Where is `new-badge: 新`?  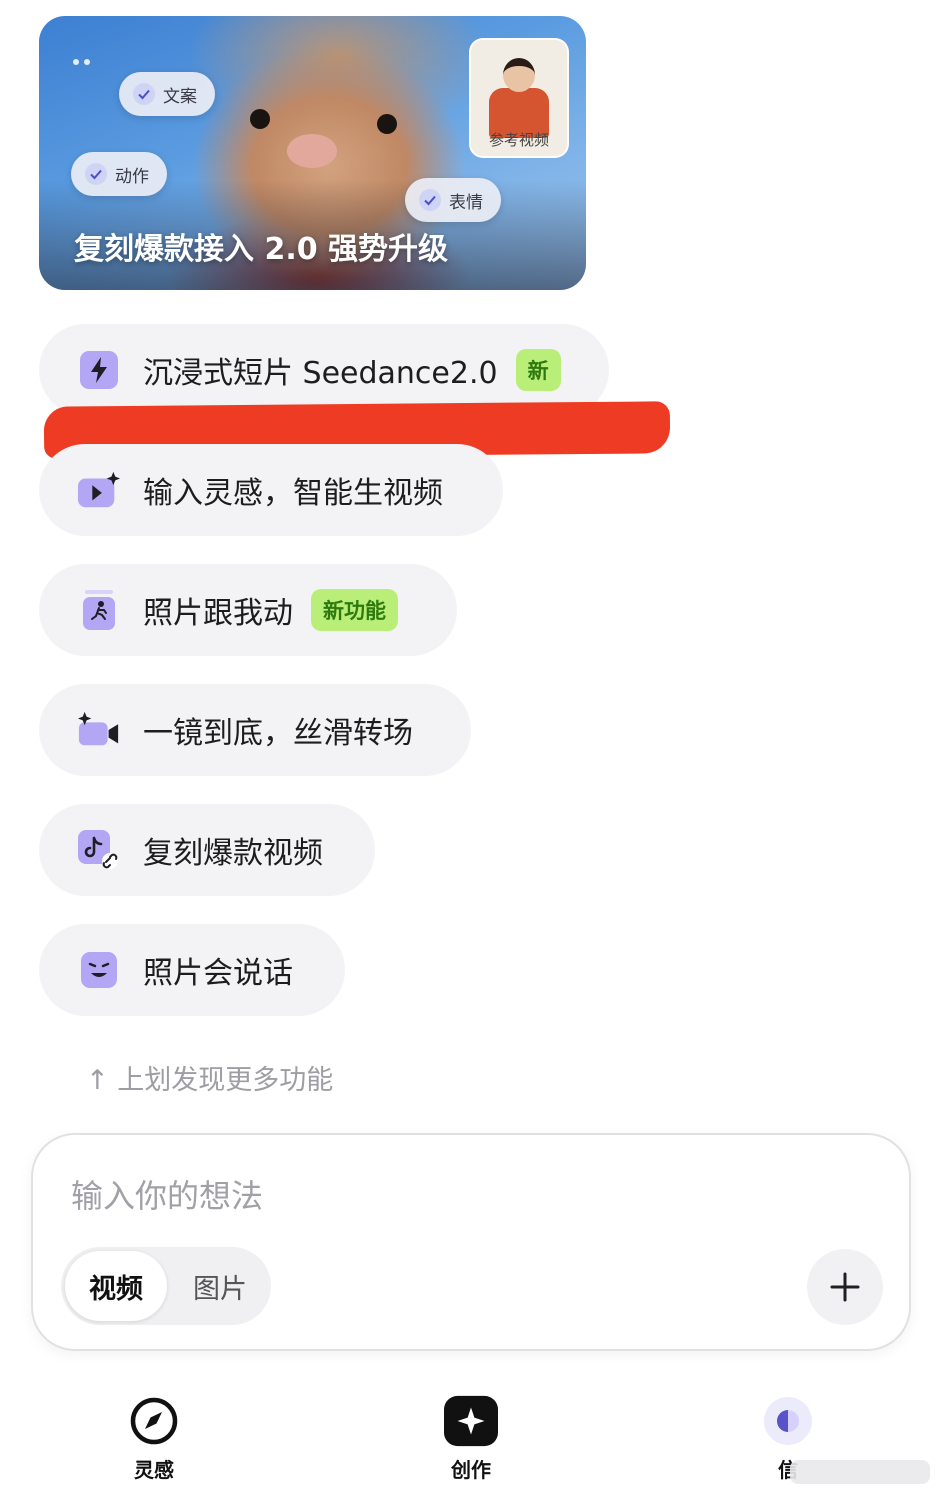
new-badge: 新 is located at coordinates (538, 370).